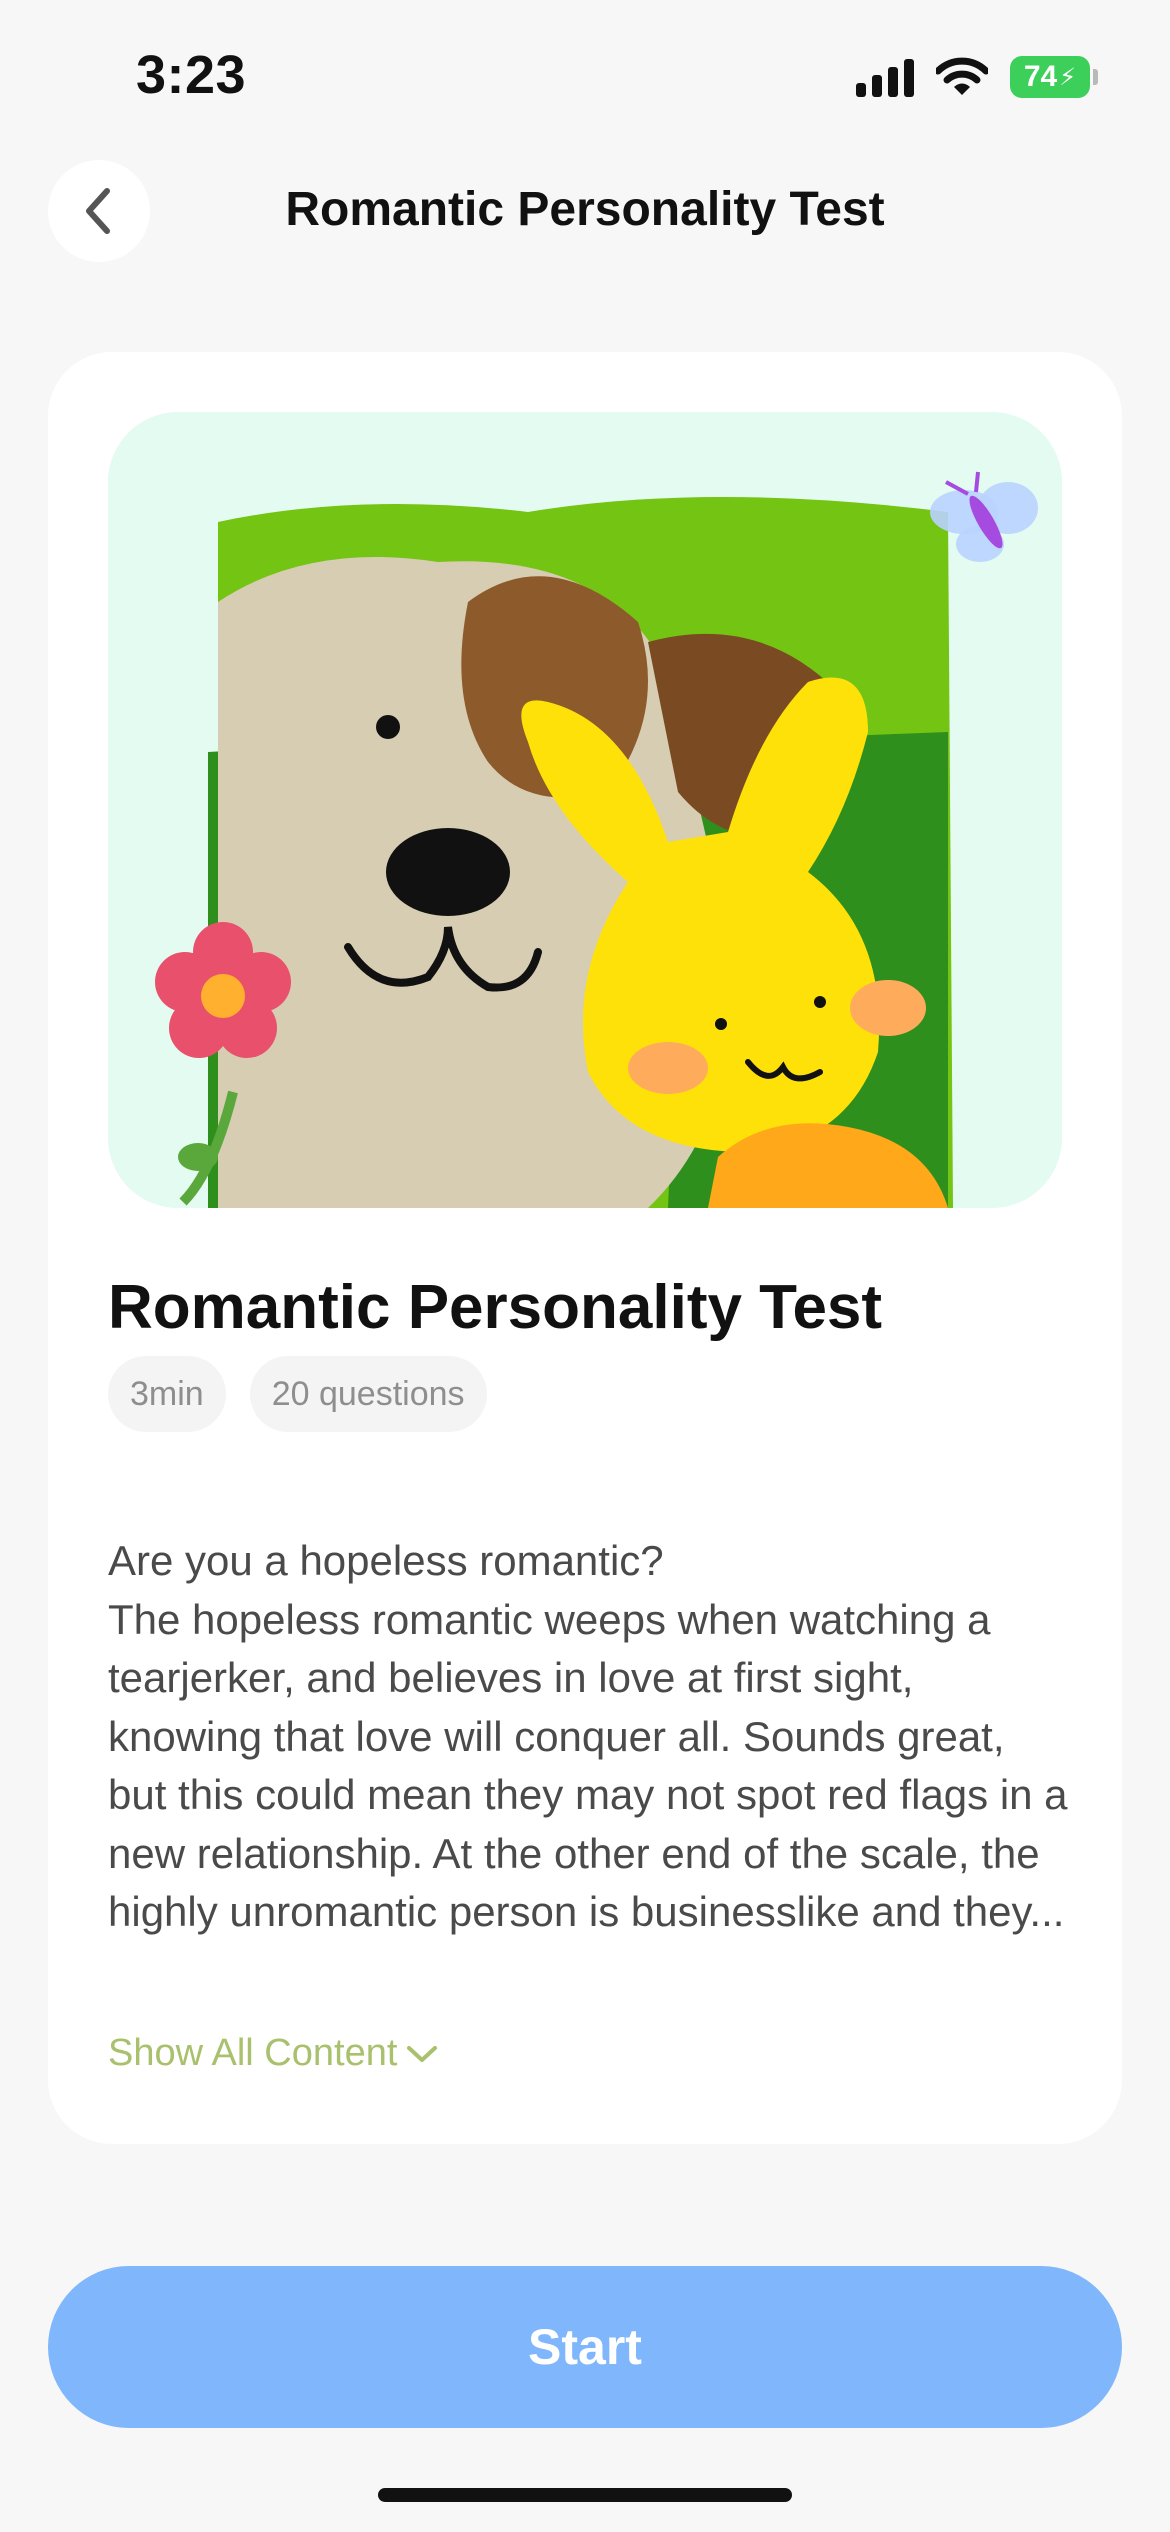 The width and height of the screenshot is (1170, 2532). I want to click on show-all-label: Show All Content, so click(253, 2053).